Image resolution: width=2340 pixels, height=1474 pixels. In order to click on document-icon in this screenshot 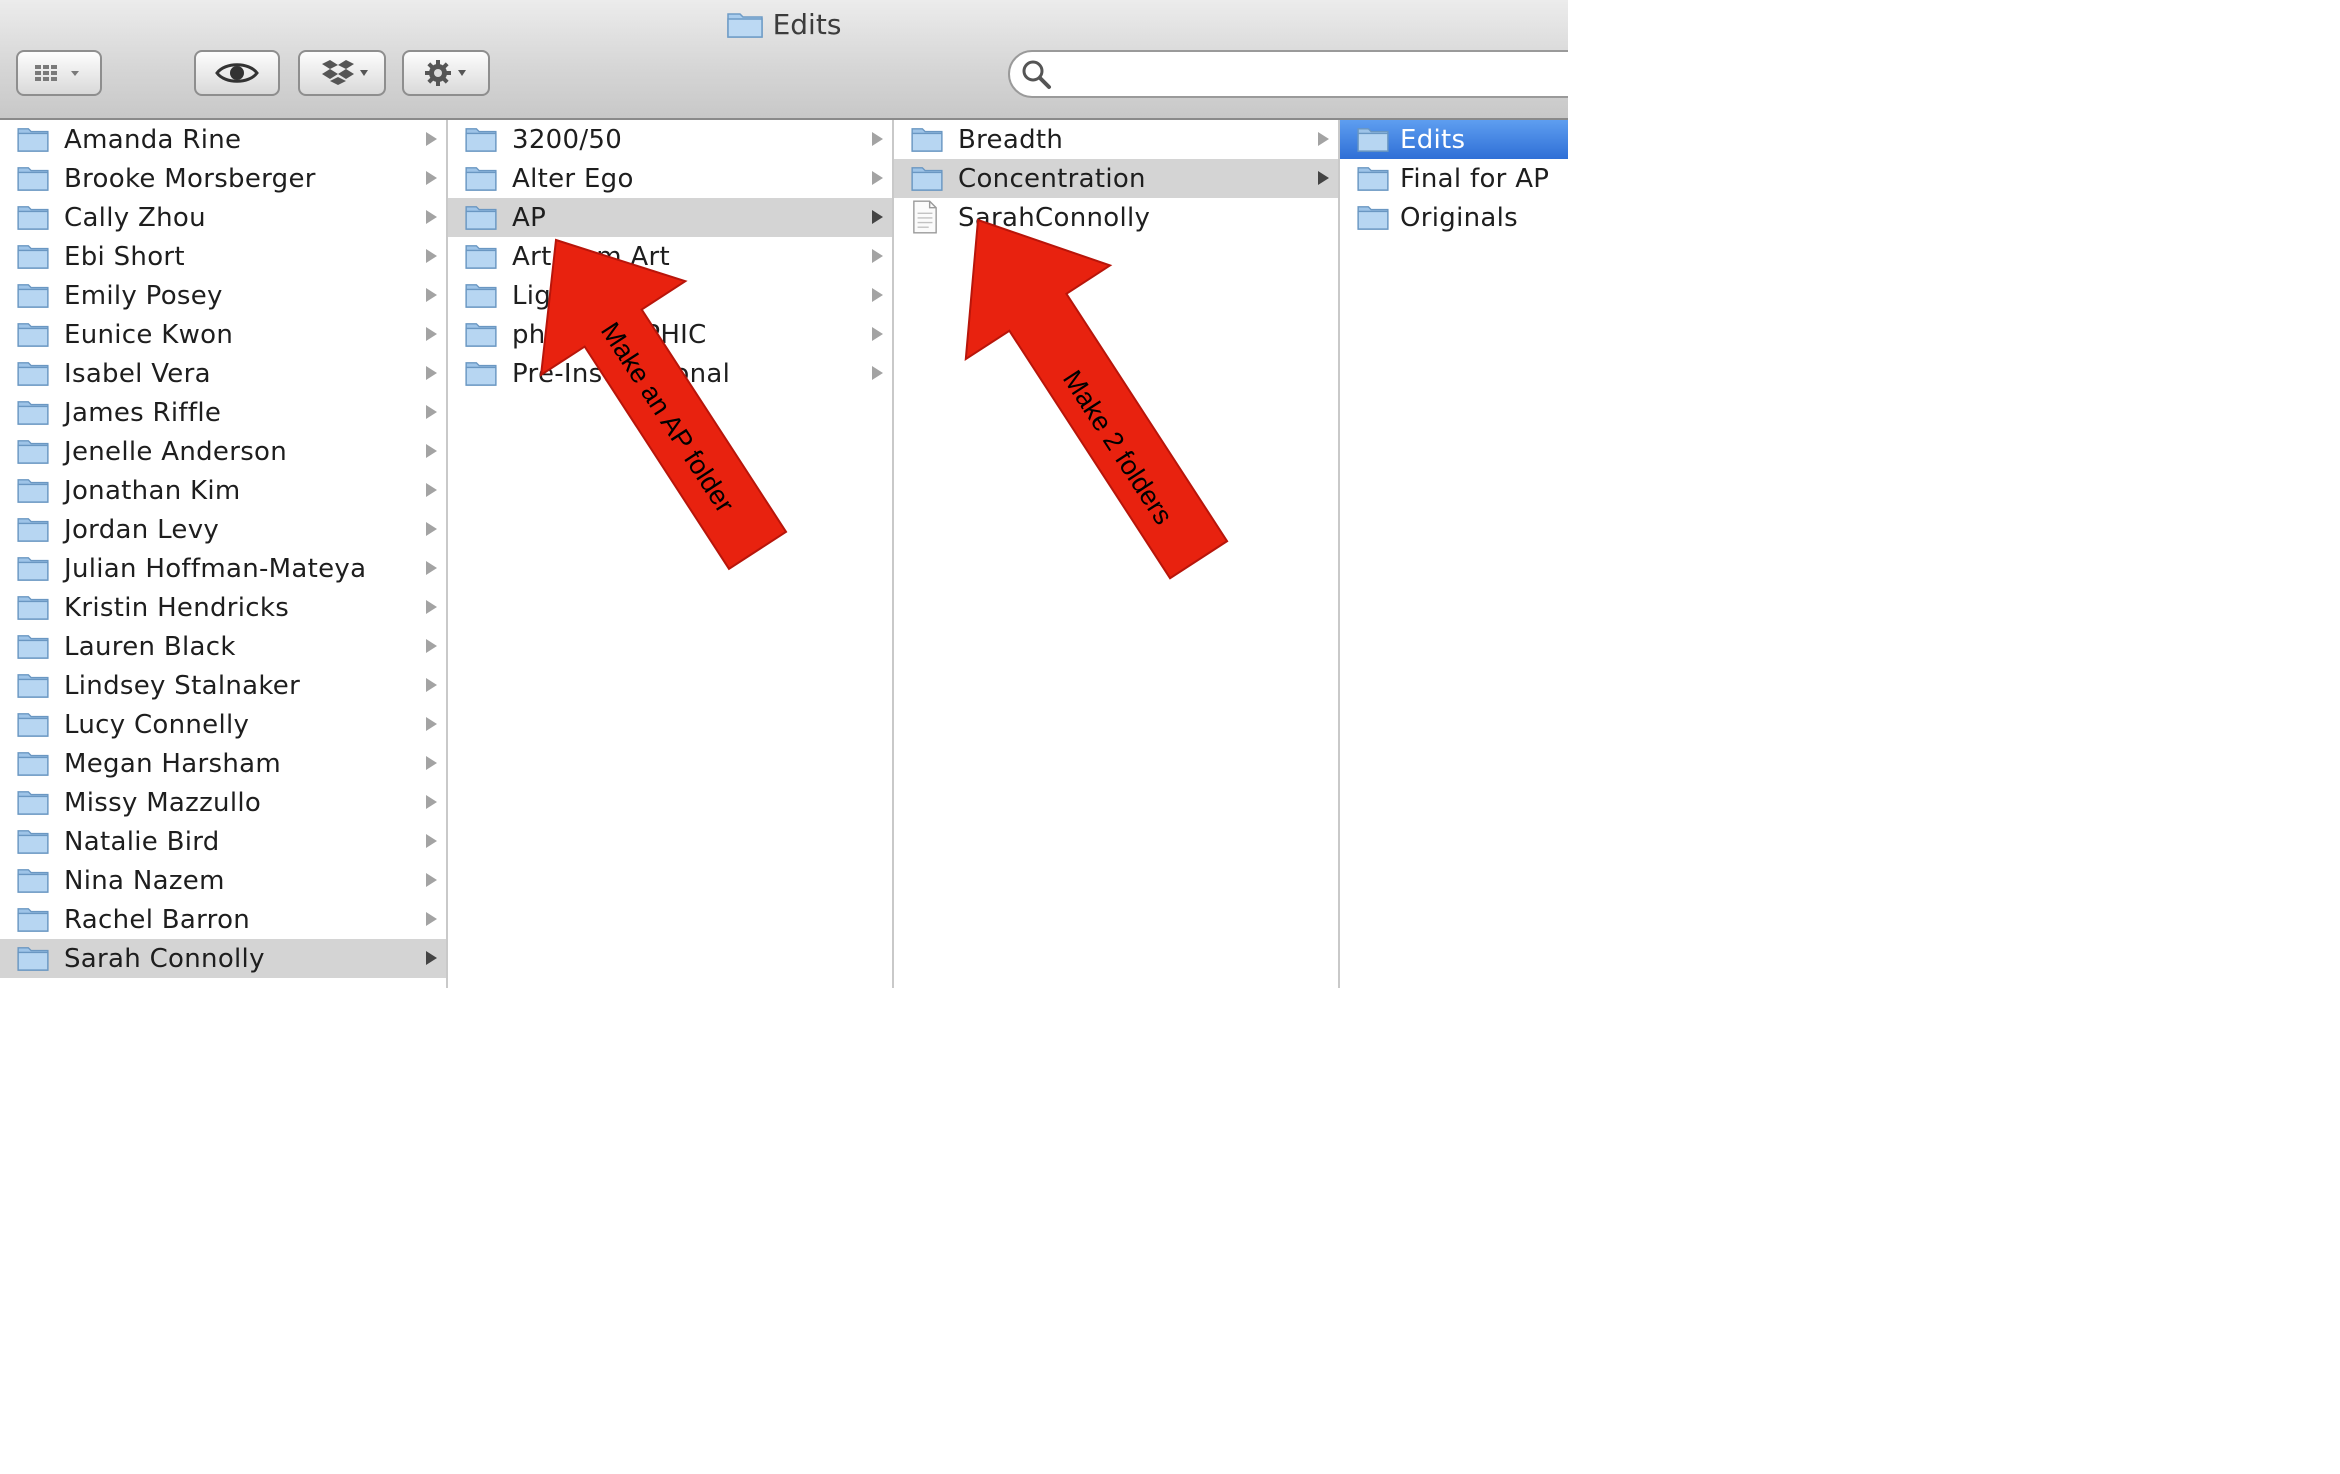, I will do `click(925, 217)`.